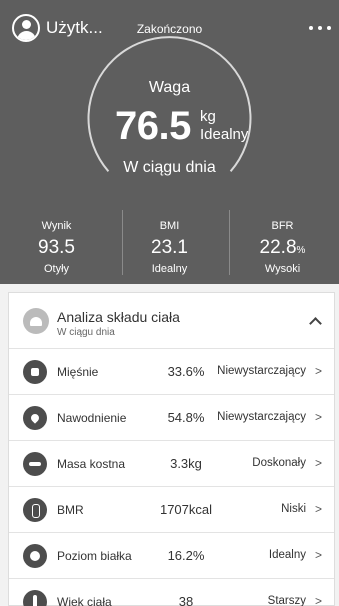 The width and height of the screenshot is (339, 606). Describe the element at coordinates (293, 509) in the screenshot. I see `row-status: Niski` at that location.